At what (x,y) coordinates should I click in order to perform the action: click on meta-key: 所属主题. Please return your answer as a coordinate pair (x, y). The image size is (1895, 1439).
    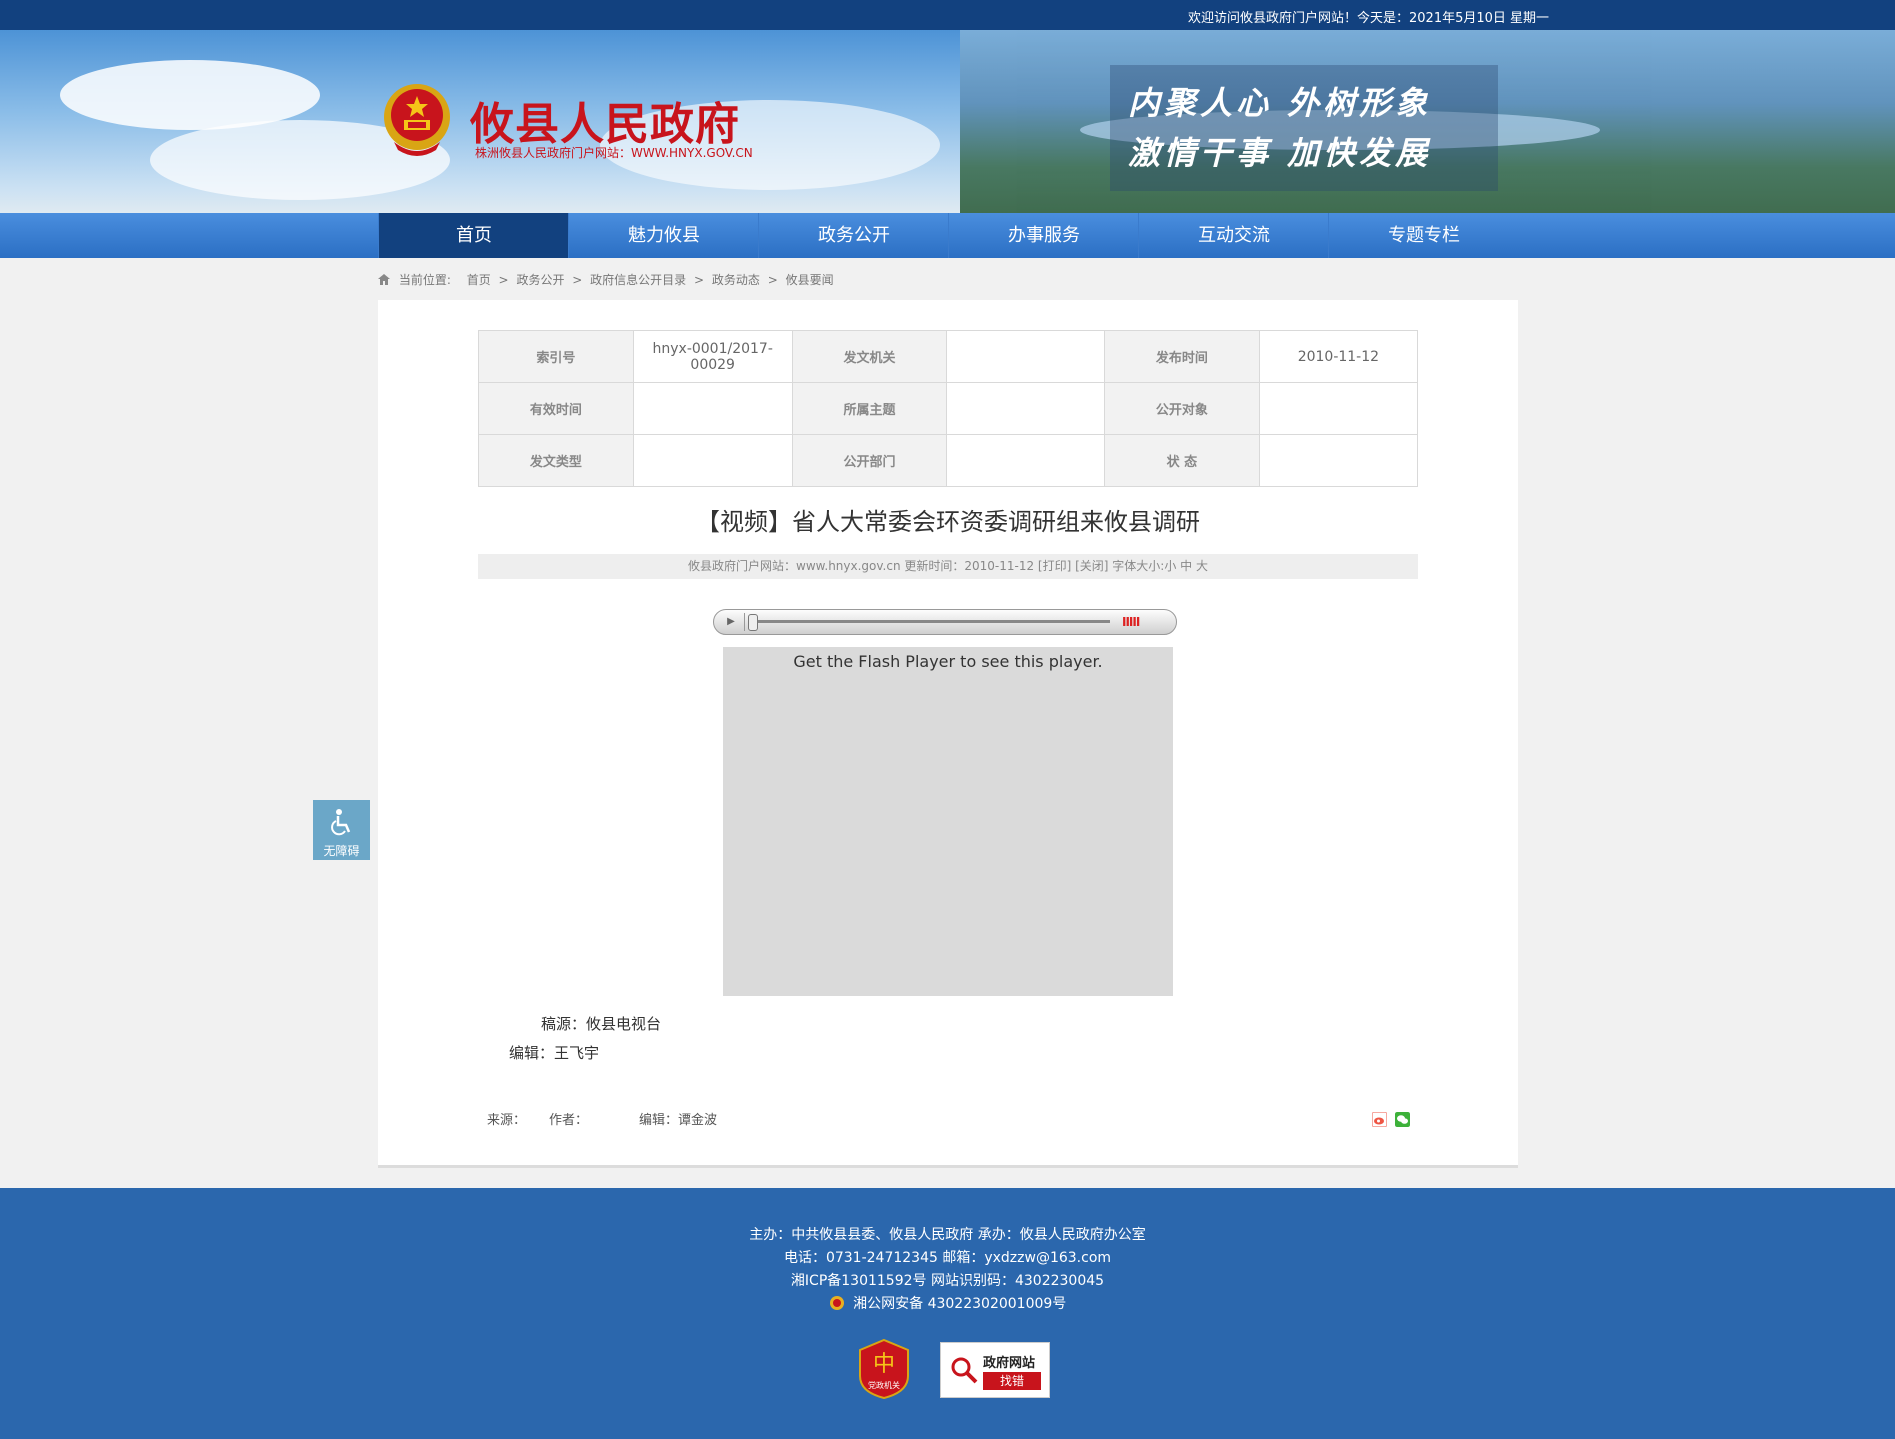
    Looking at the image, I should click on (869, 408).